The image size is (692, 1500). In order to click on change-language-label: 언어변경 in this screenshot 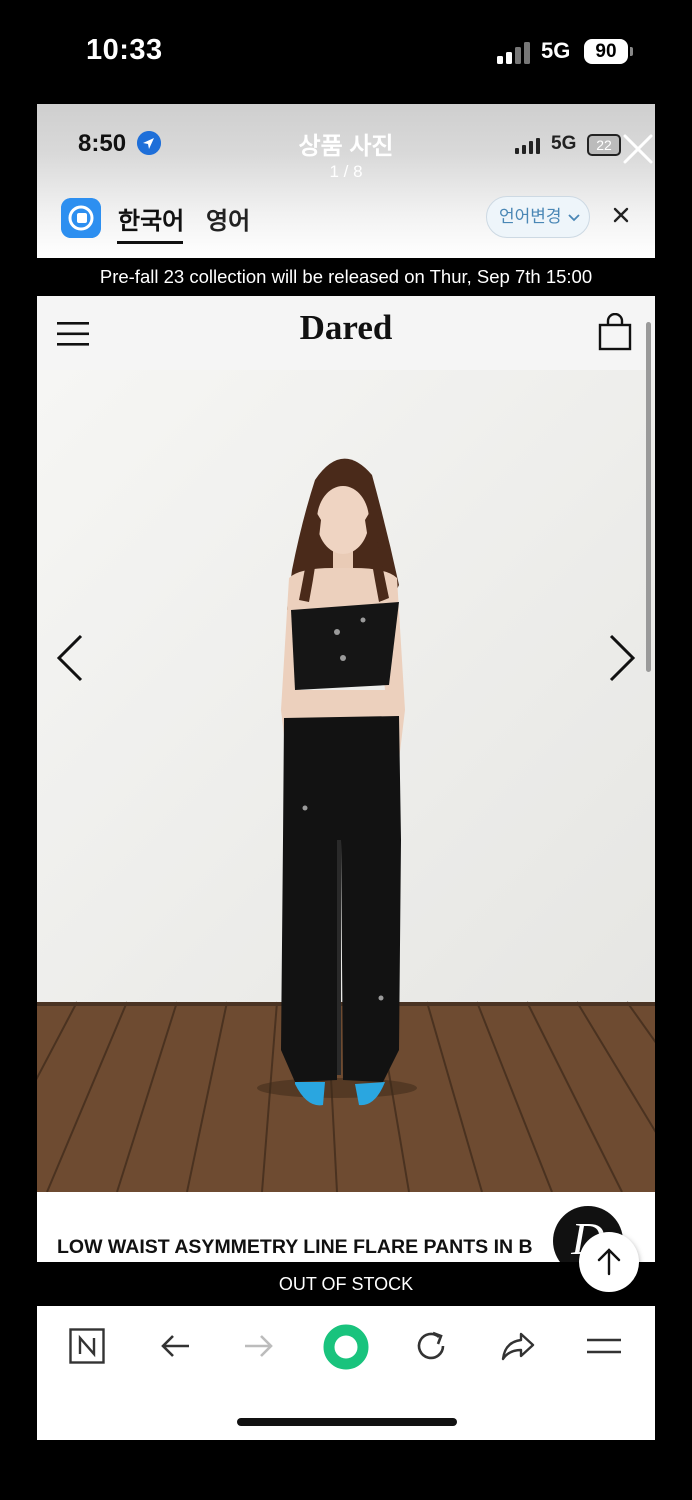, I will do `click(530, 216)`.